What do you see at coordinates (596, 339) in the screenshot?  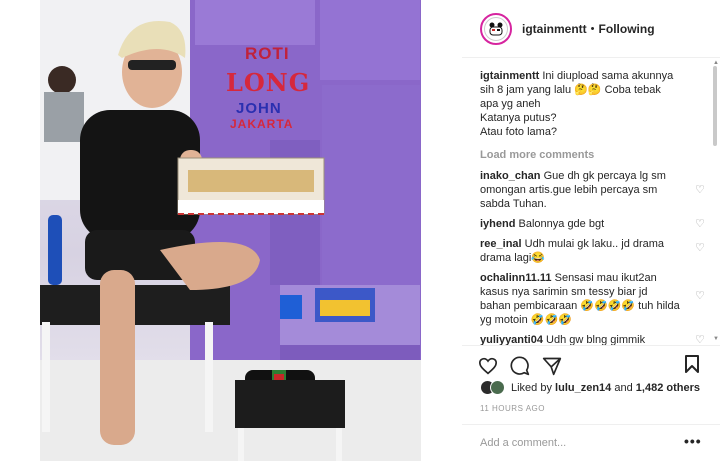 I see `comment-text: Udh gw blng gimmik` at bounding box center [596, 339].